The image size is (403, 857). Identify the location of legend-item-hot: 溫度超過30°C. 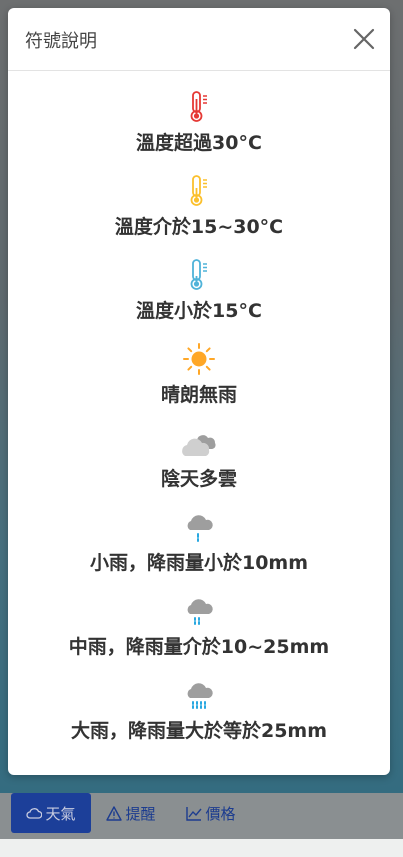
(199, 122).